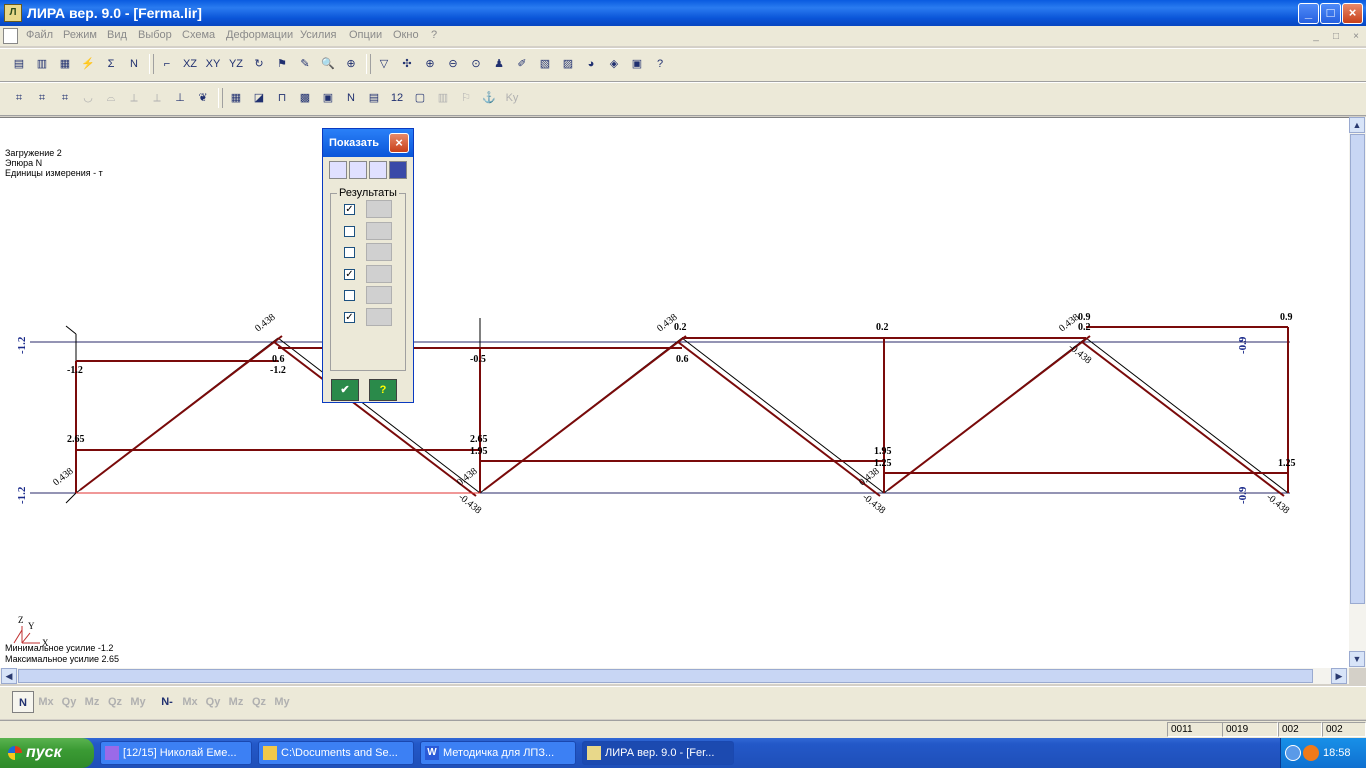  Describe the element at coordinates (23, 702) in the screenshot. I see `force-n-button: N` at that location.